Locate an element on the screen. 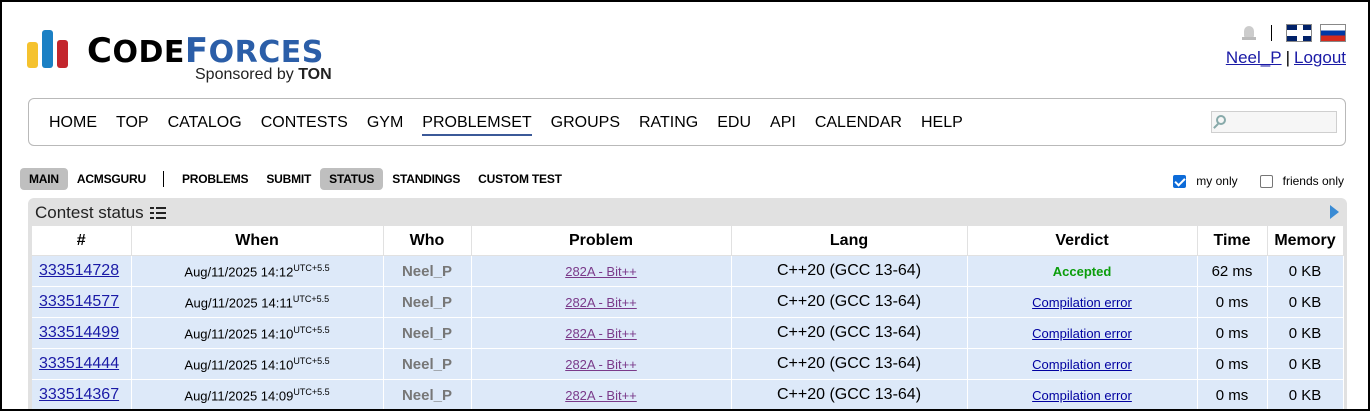 This screenshot has height=411, width=1370. column-header: Verdict is located at coordinates (1082, 241).